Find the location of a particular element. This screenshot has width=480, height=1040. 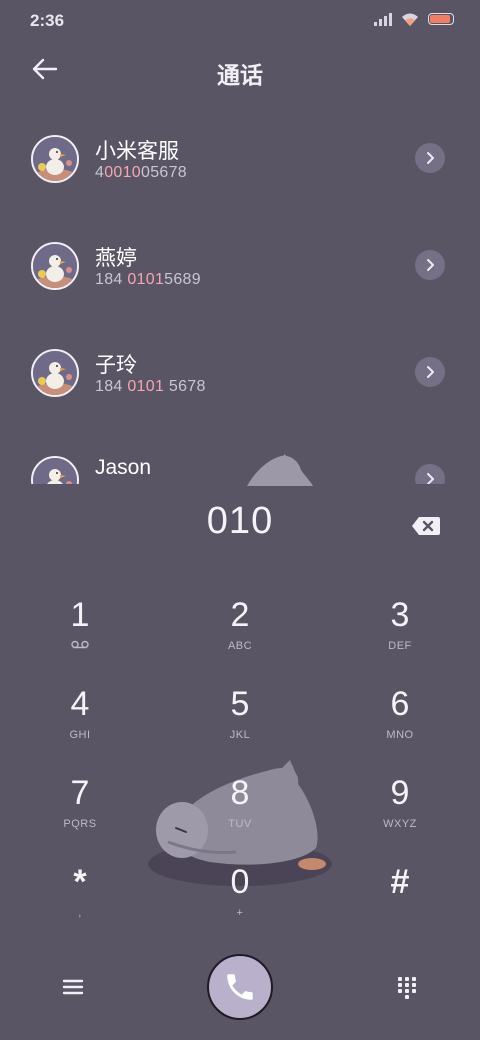

contact-name: Jason is located at coordinates (123, 467).